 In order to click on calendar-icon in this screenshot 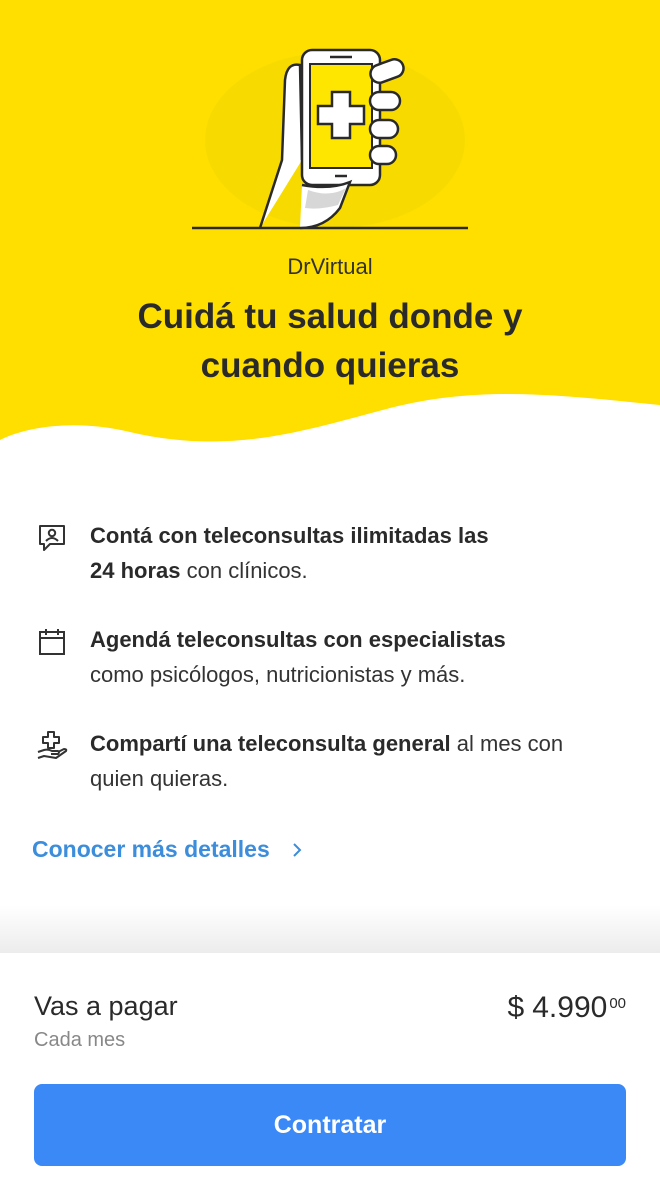, I will do `click(52, 642)`.